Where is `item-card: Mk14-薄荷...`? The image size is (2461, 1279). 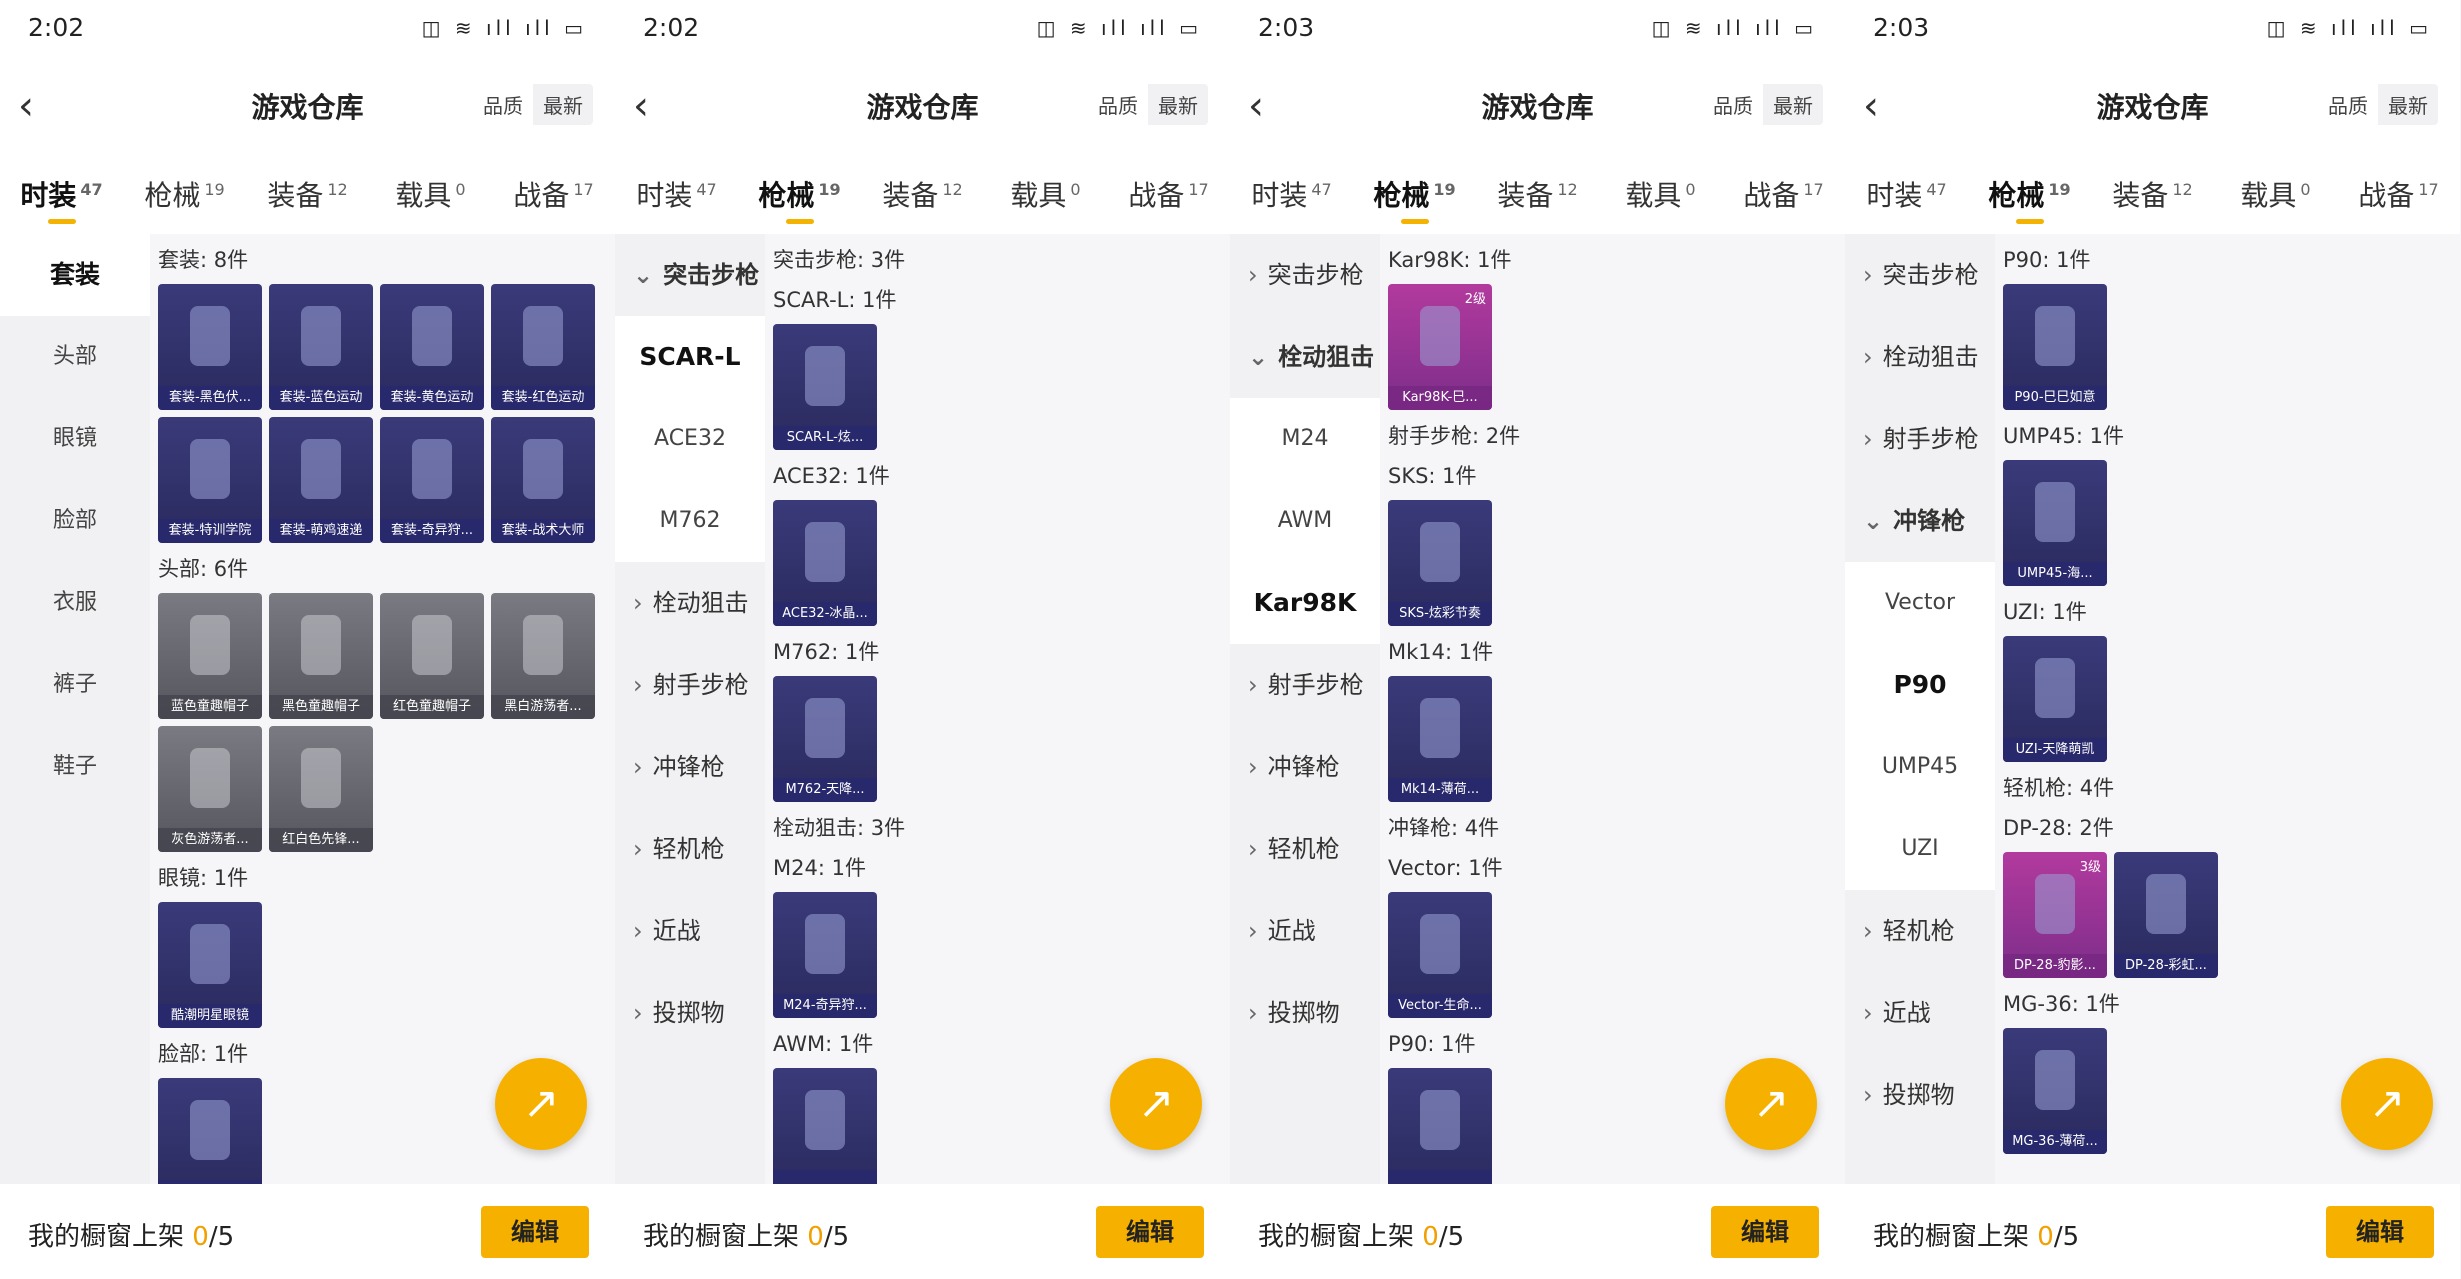
item-card: Mk14-薄荷... is located at coordinates (1440, 739).